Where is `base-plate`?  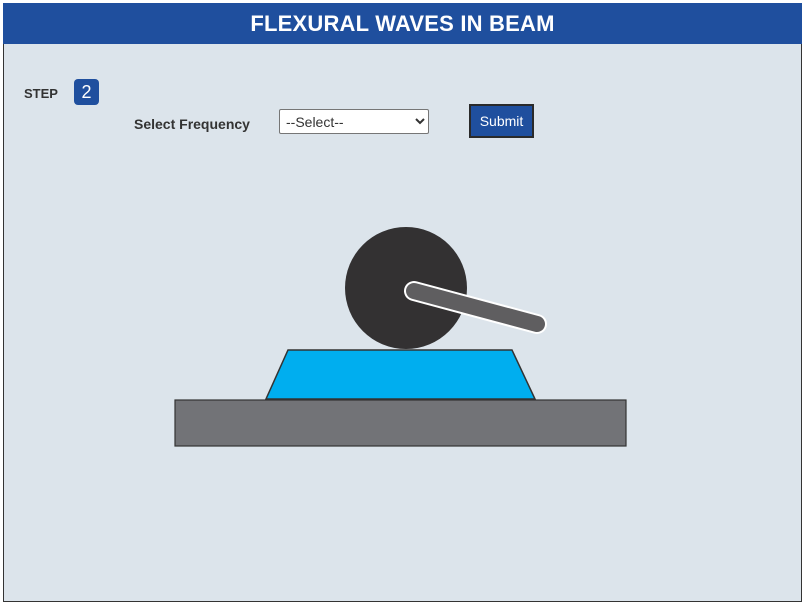
base-plate is located at coordinates (400, 423).